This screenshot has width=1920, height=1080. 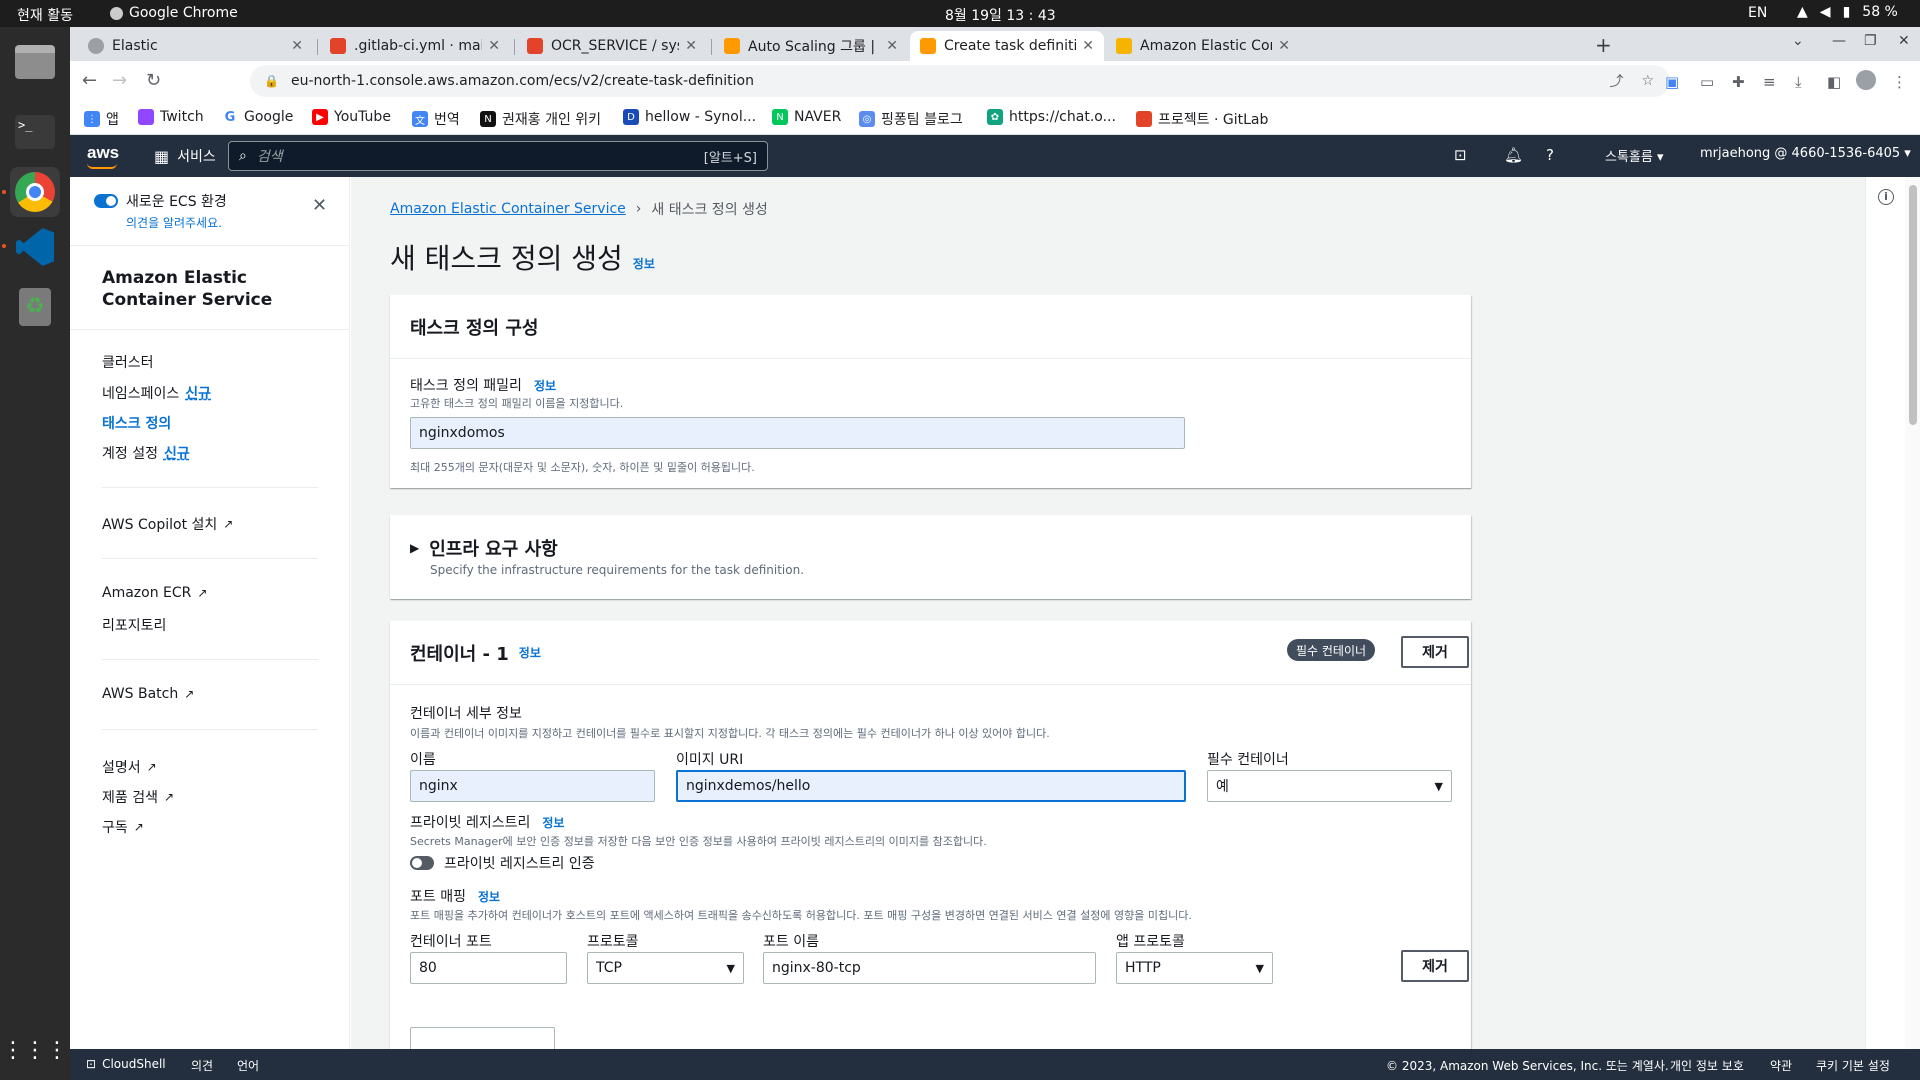 What do you see at coordinates (498, 156) in the screenshot?
I see `search-input: ⌕ 검색 [알트+S]` at bounding box center [498, 156].